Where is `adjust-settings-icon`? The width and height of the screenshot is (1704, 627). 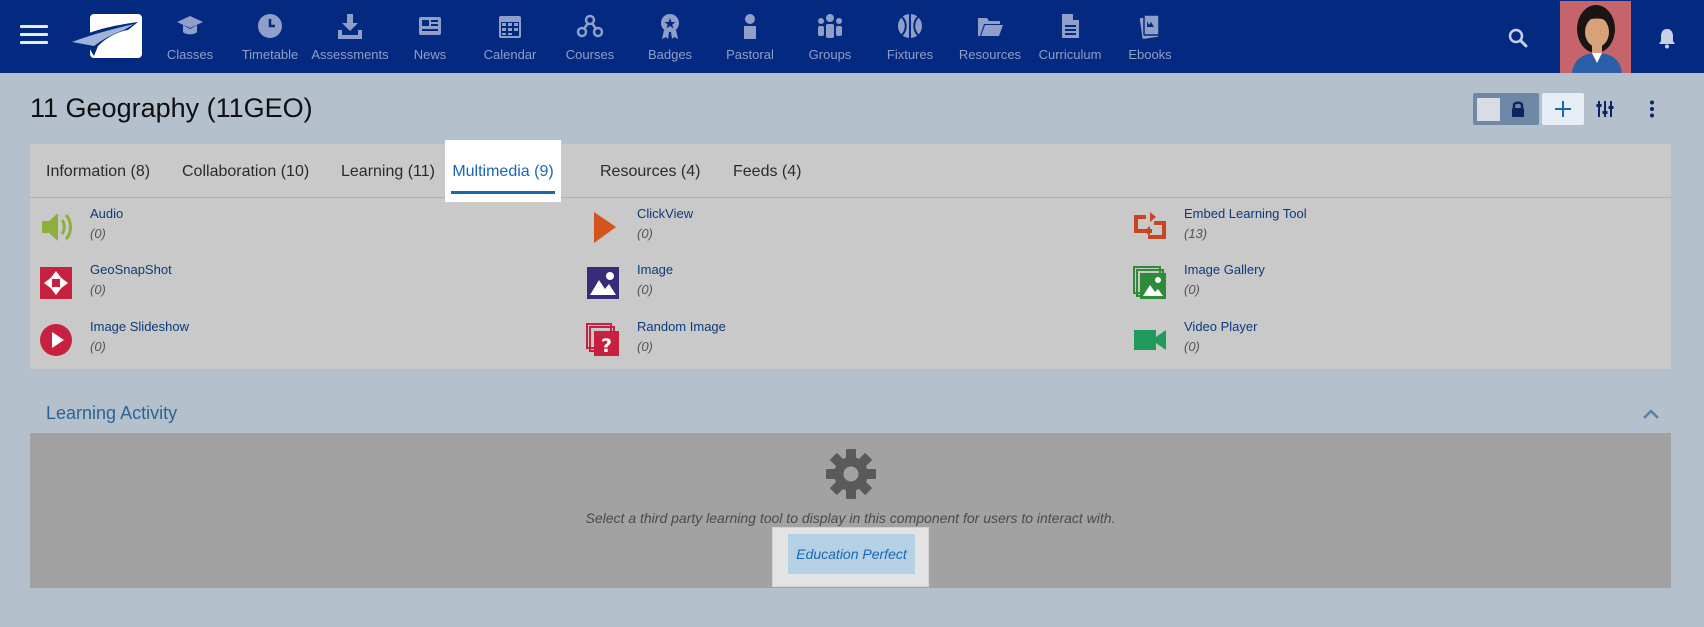
adjust-settings-icon is located at coordinates (1605, 109).